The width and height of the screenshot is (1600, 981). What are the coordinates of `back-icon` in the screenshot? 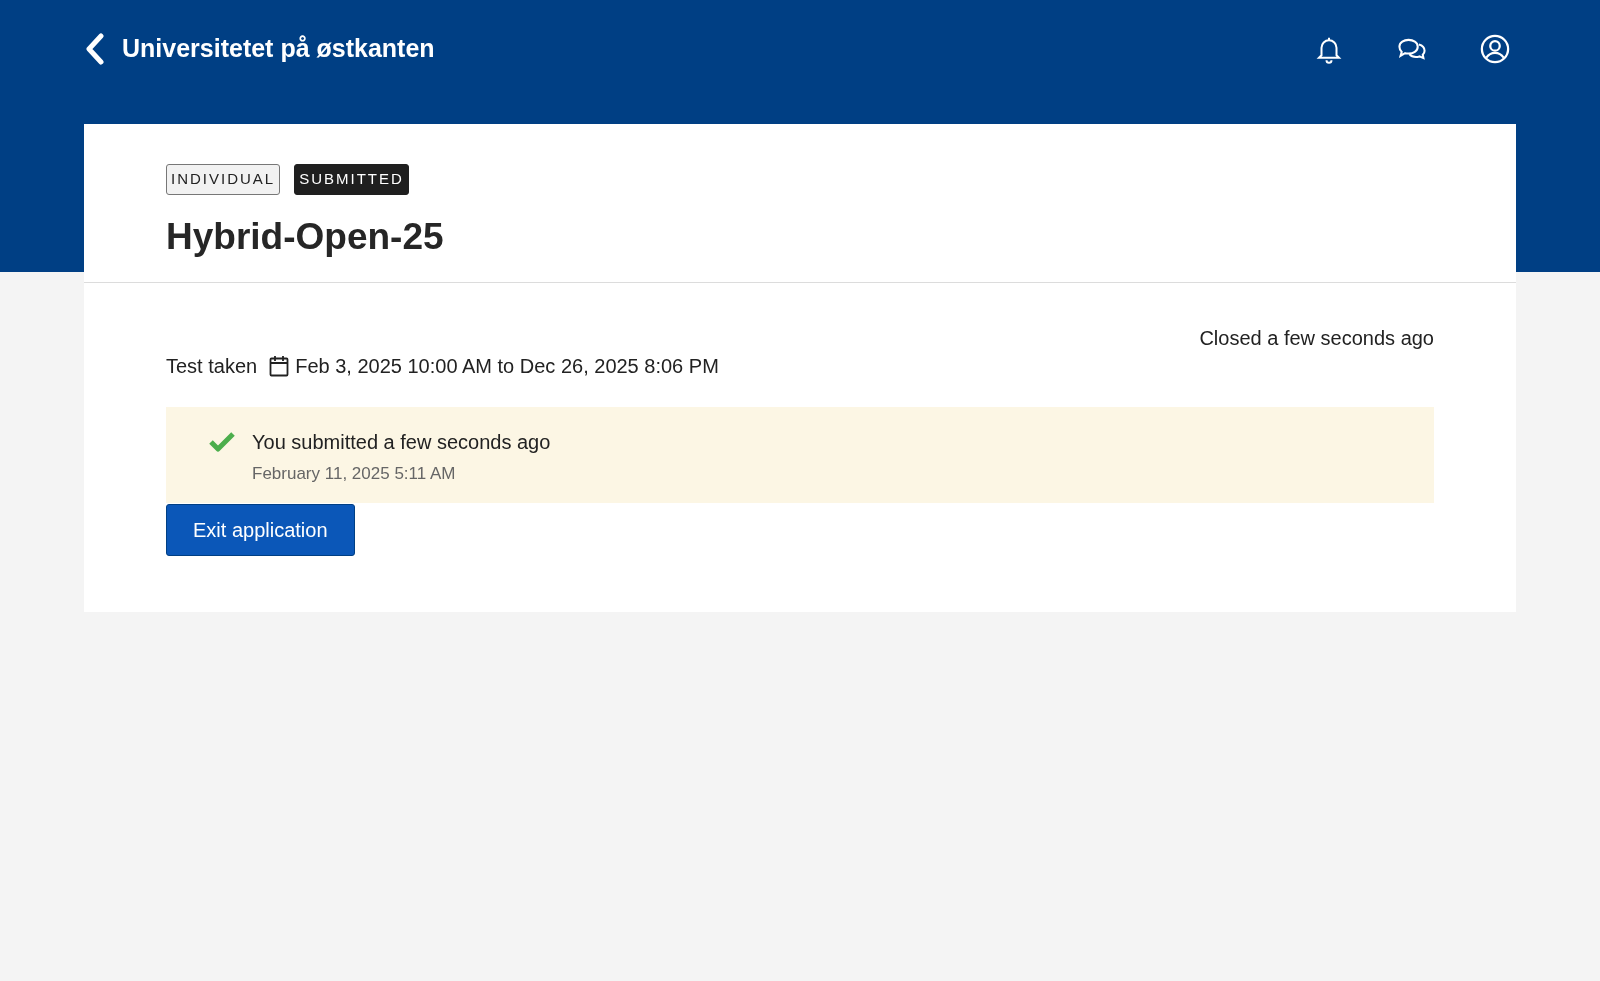 It's located at (95, 49).